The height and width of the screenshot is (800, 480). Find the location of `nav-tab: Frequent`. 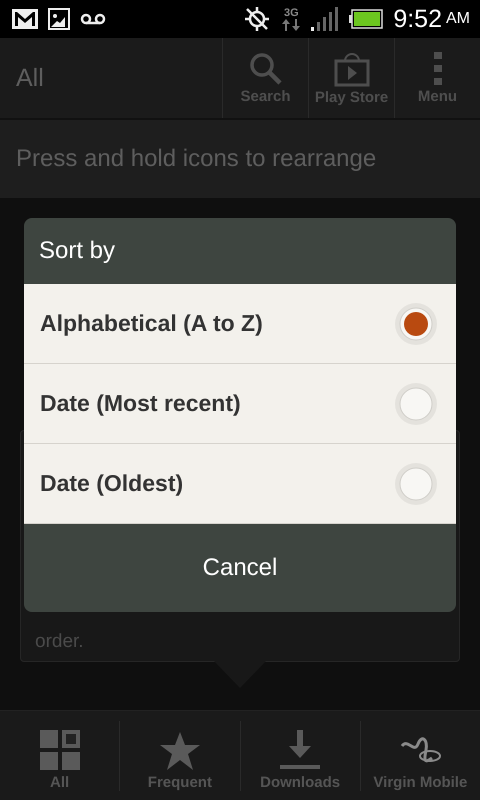

nav-tab: Frequent is located at coordinates (179, 756).